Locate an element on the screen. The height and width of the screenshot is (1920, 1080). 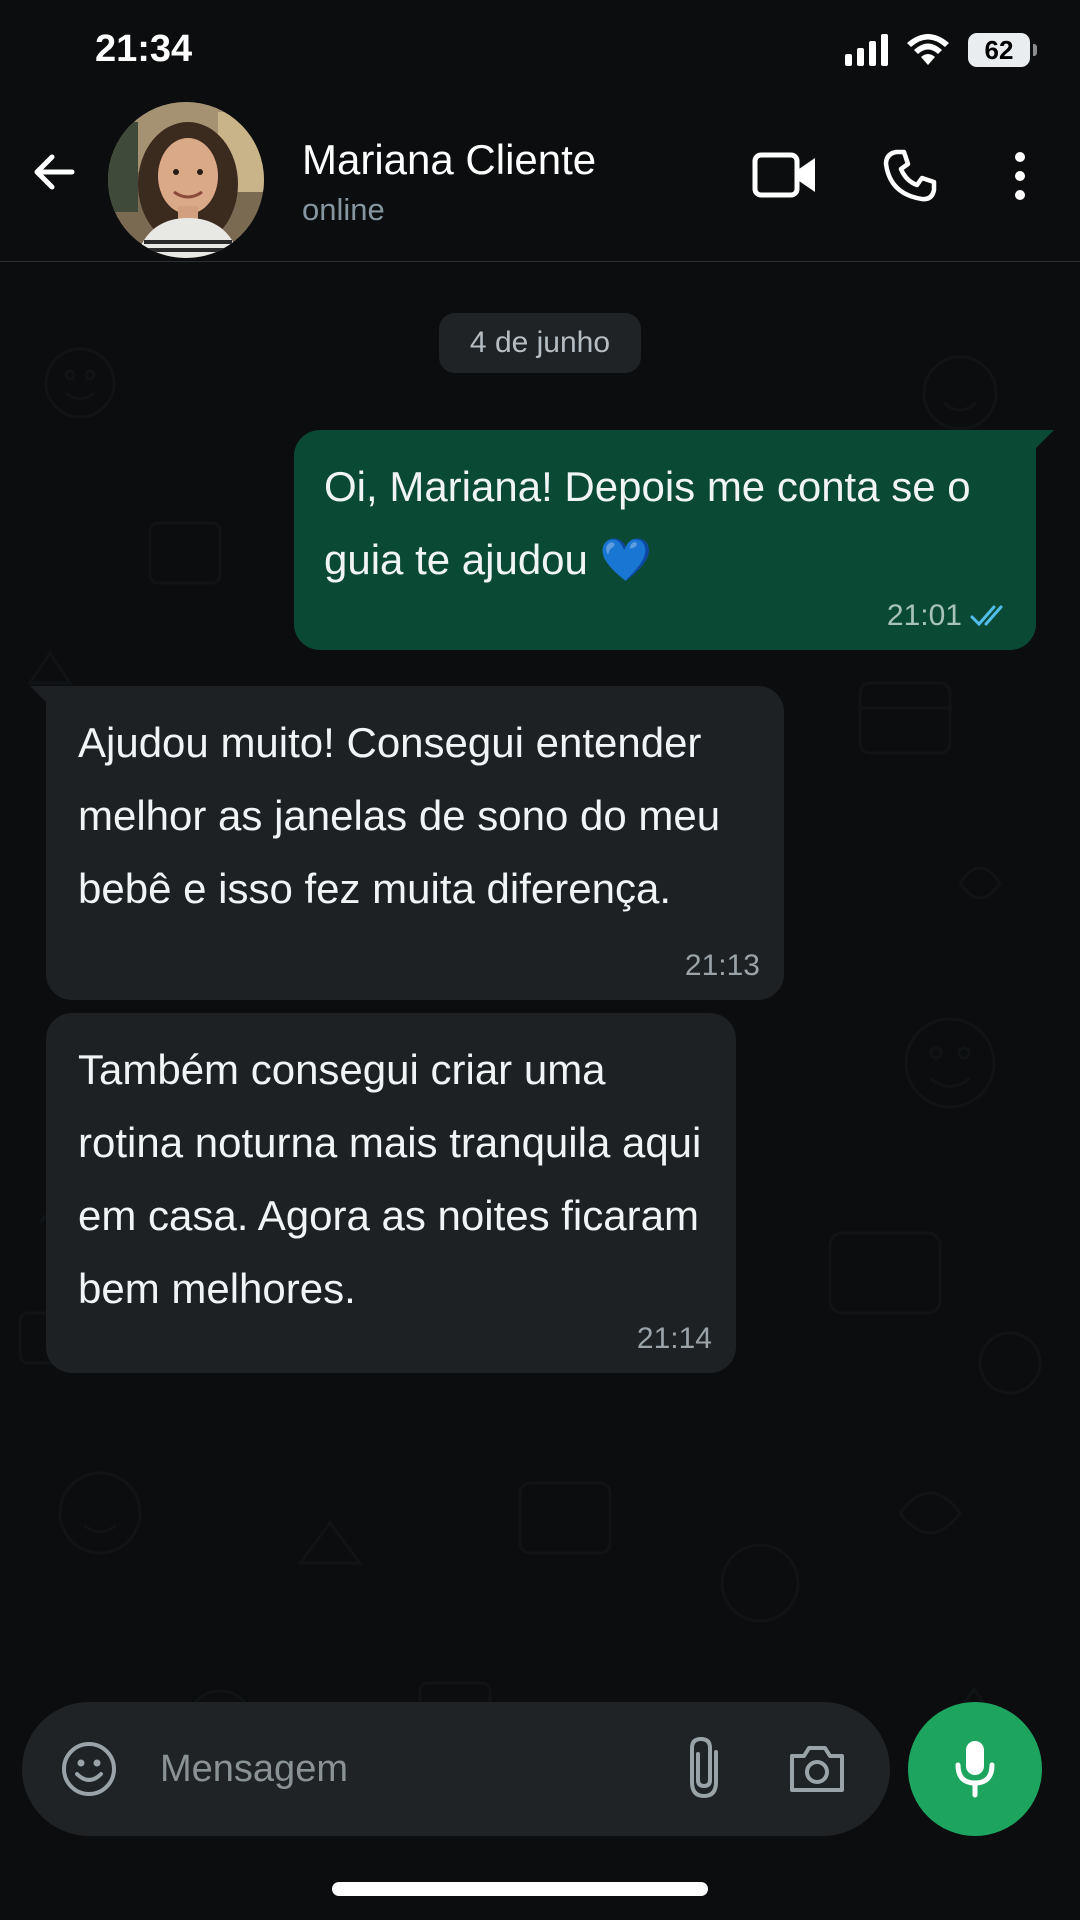
signal-icon is located at coordinates (866, 50).